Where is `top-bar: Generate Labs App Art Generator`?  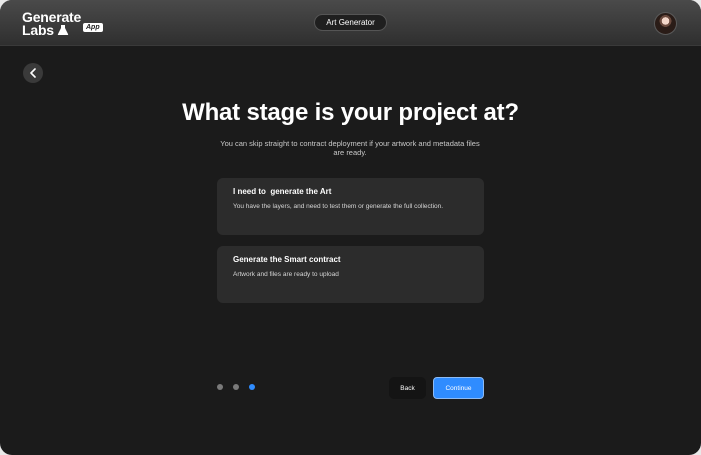
top-bar: Generate Labs App Art Generator is located at coordinates (350, 23).